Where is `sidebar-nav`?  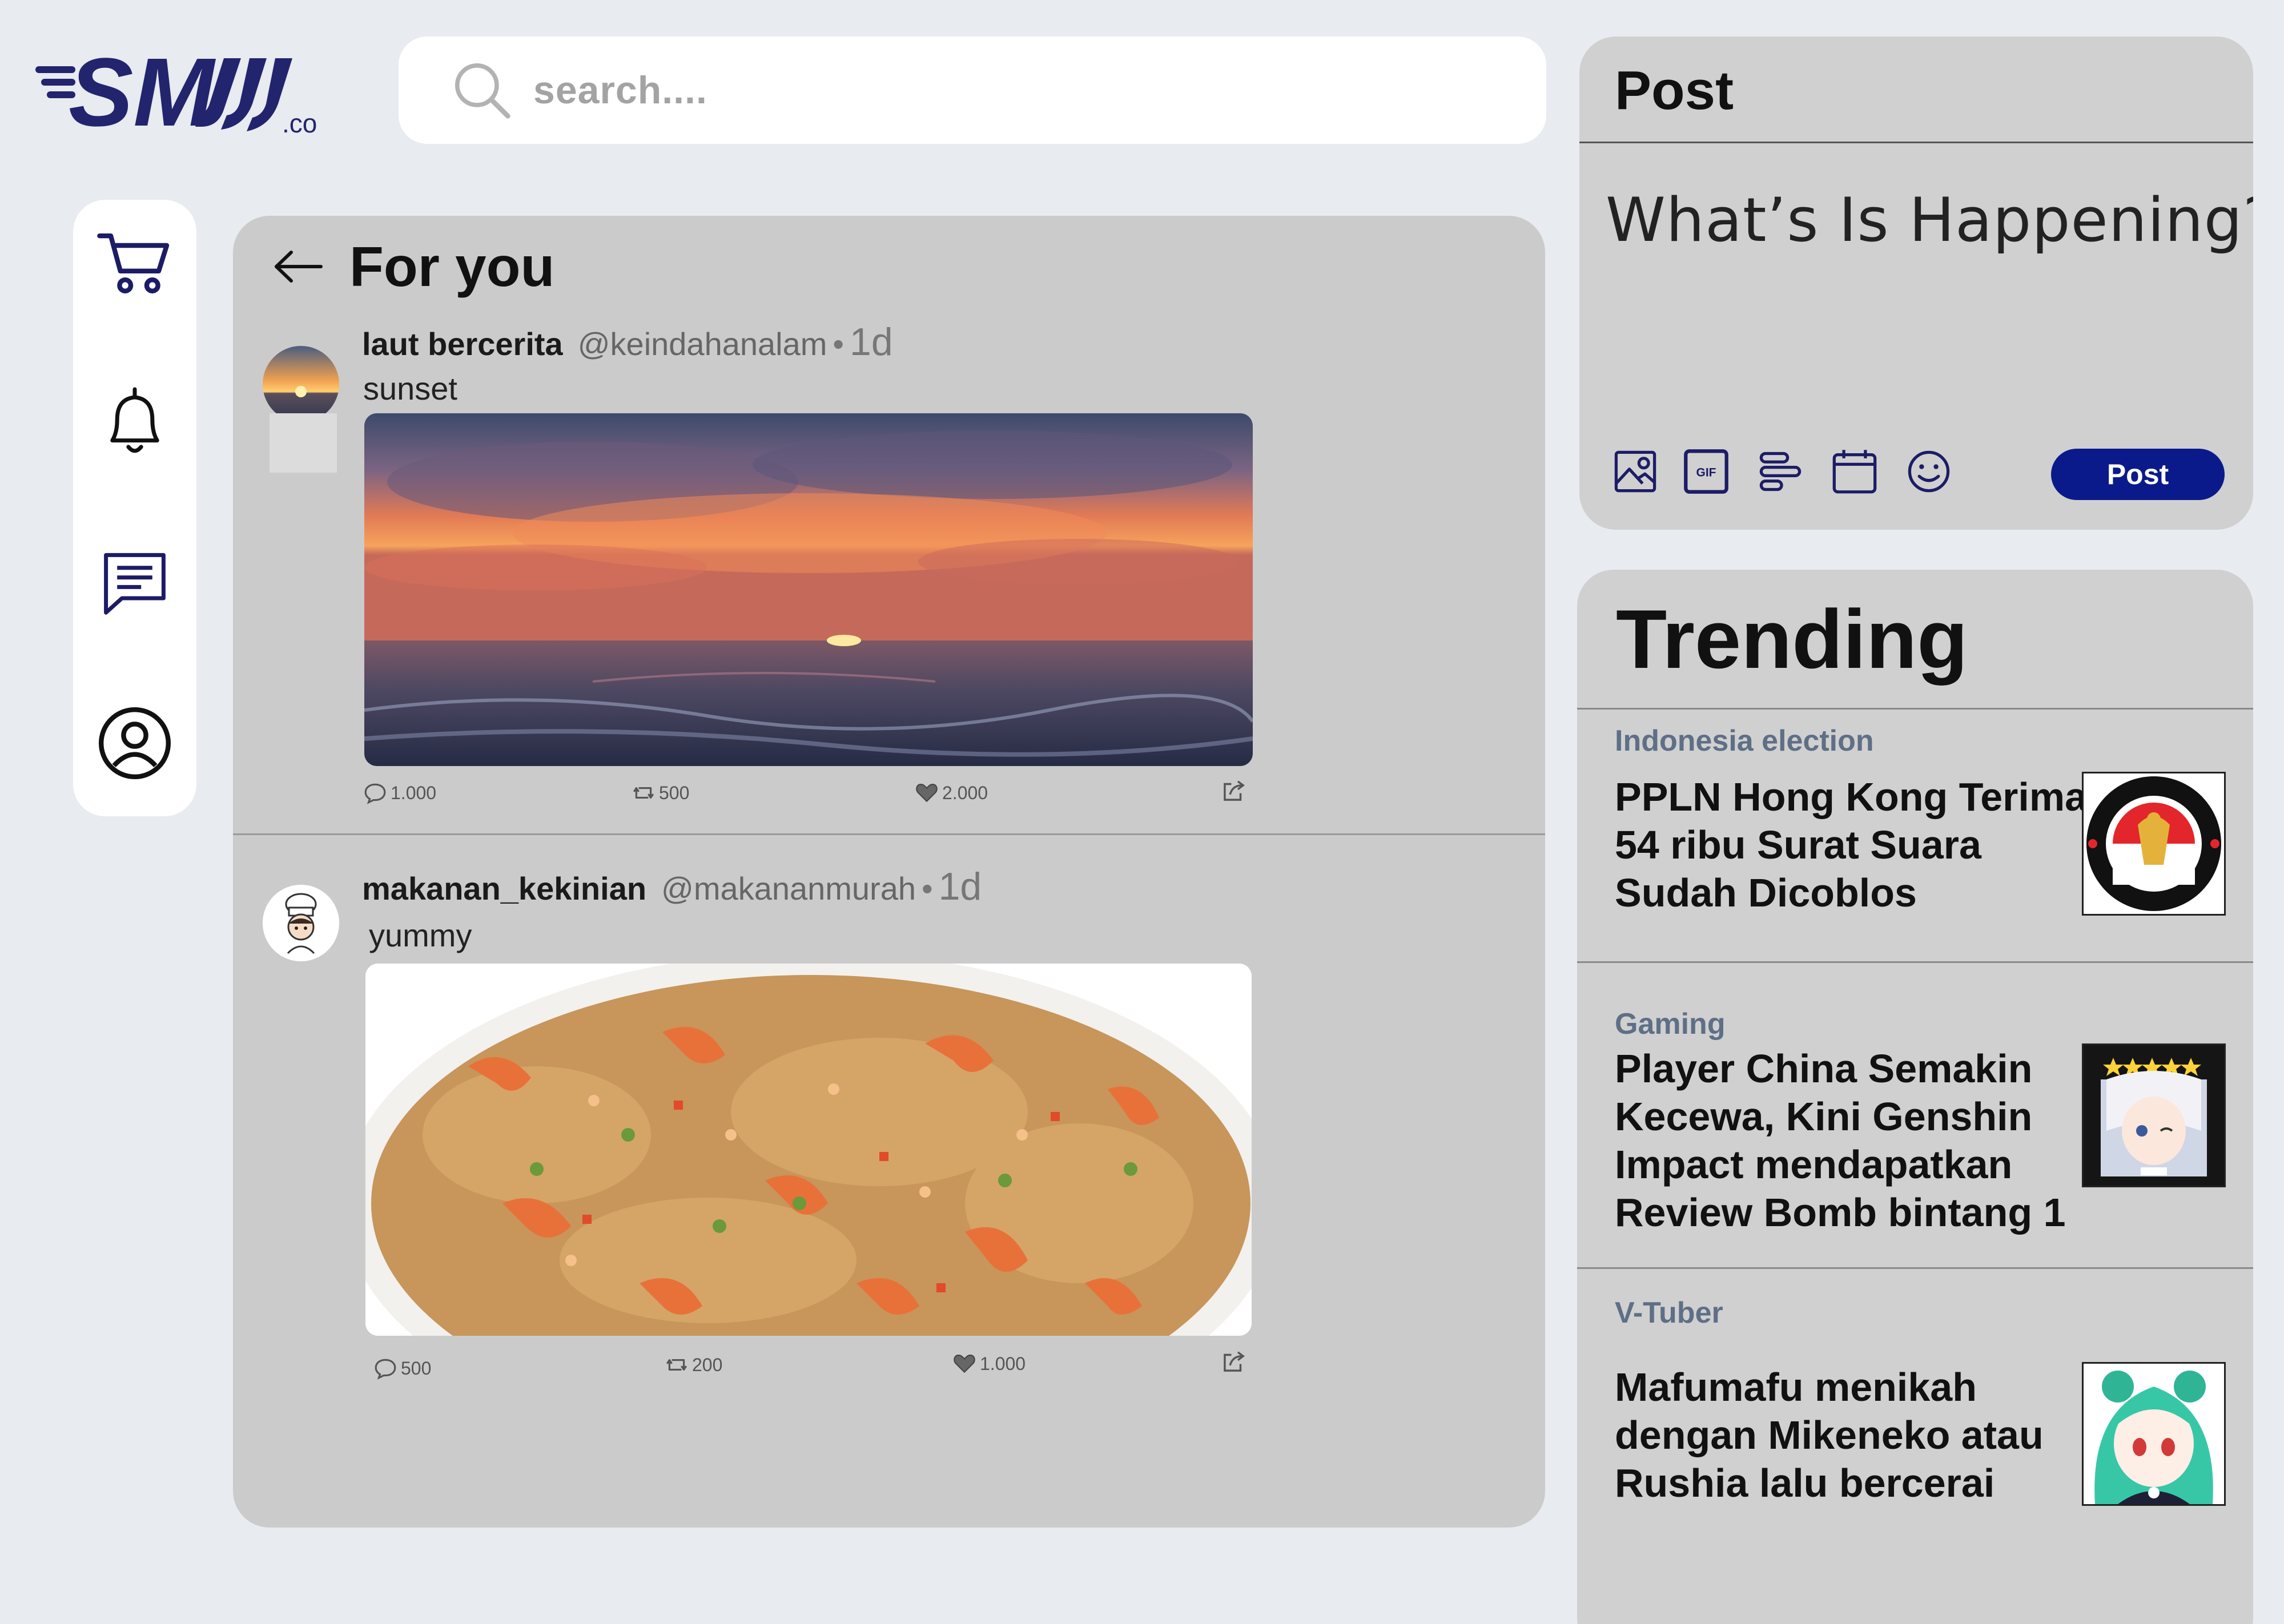 sidebar-nav is located at coordinates (134, 508).